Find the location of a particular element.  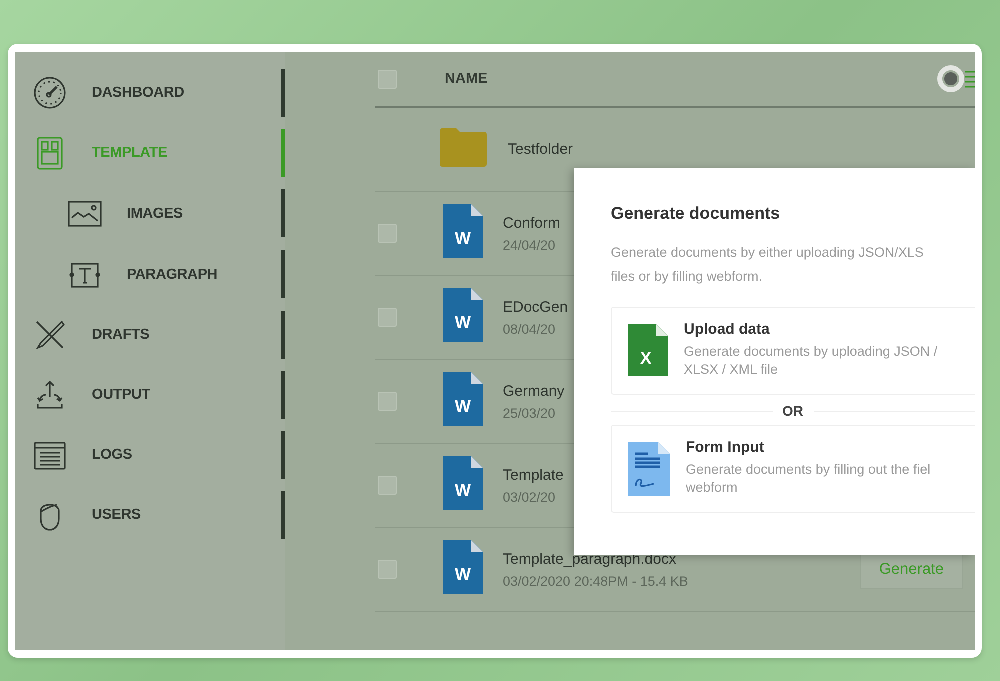

sidebar-item: USERS is located at coordinates (150, 515).